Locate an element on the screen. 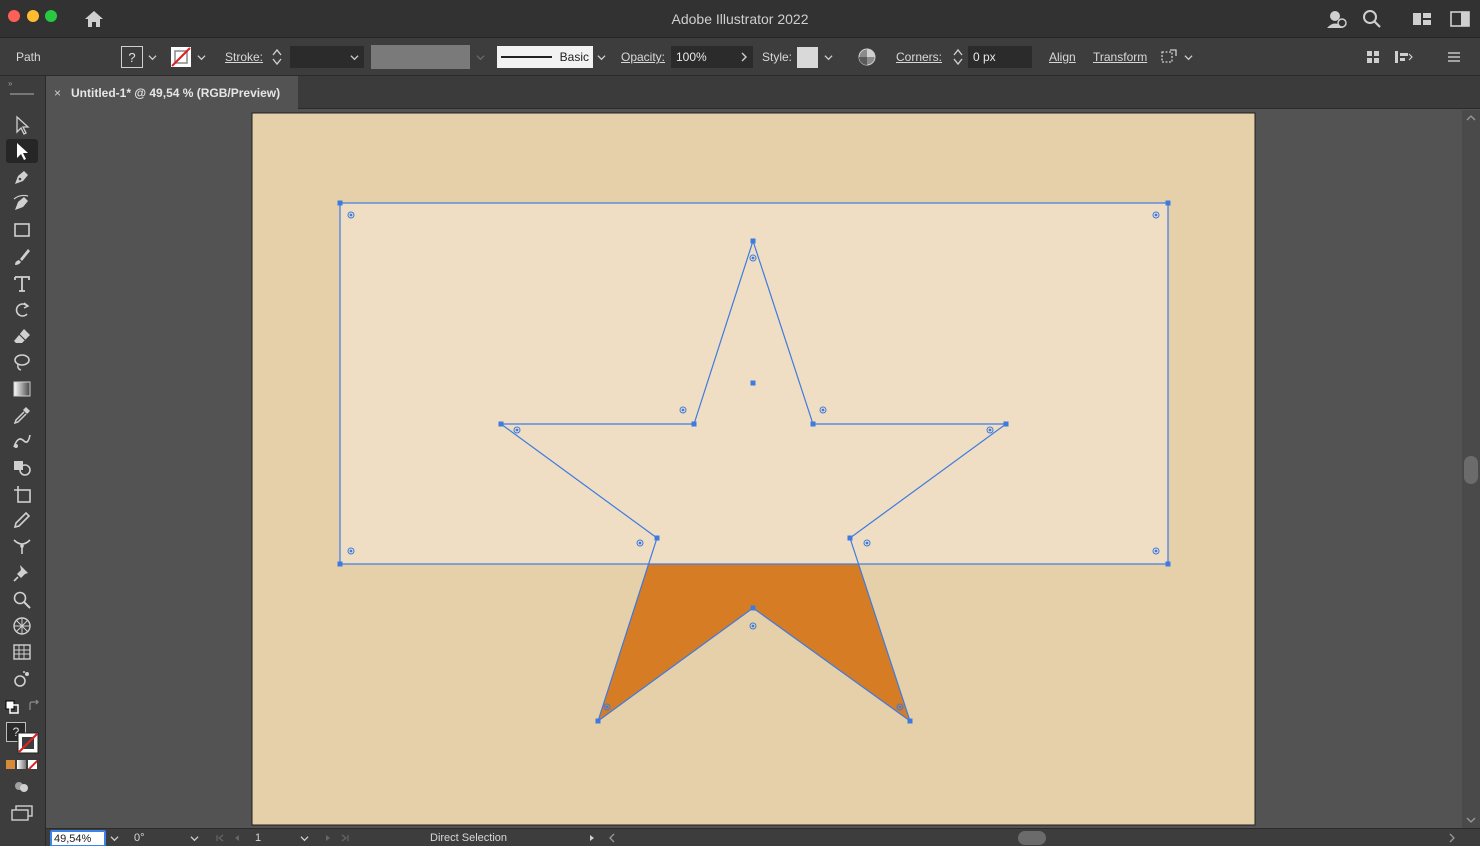 This screenshot has width=1480, height=846. collapse-panel-icon: » is located at coordinates (10, 83).